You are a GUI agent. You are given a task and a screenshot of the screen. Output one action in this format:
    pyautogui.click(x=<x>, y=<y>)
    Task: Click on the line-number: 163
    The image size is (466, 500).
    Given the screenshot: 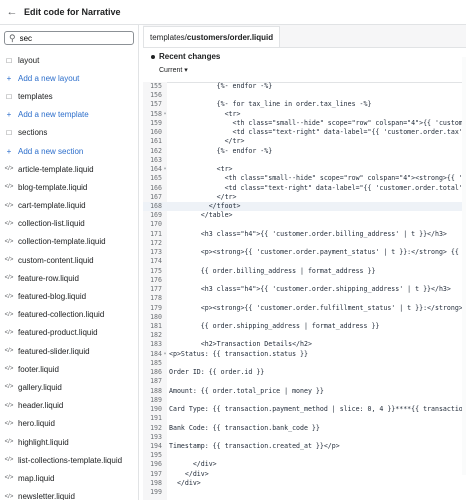 What is the action you would take?
    pyautogui.click(x=156, y=159)
    